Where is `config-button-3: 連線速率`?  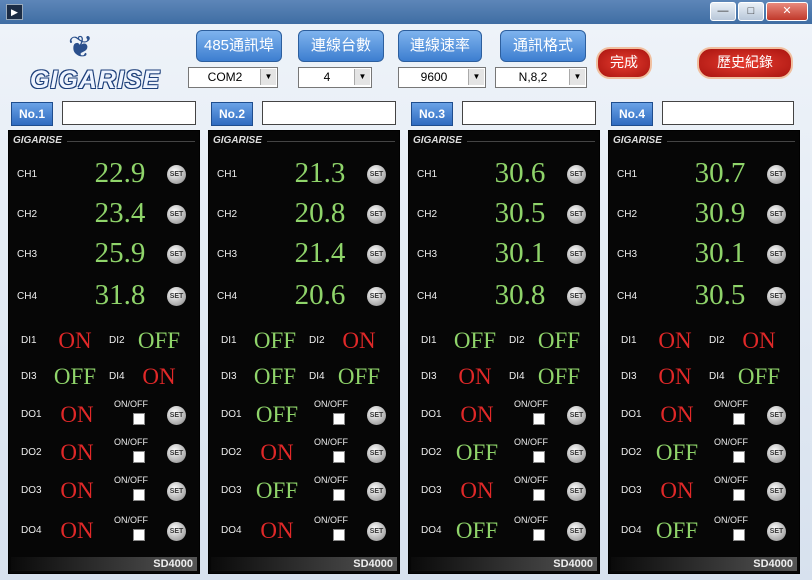 config-button-3: 連線速率 is located at coordinates (440, 46).